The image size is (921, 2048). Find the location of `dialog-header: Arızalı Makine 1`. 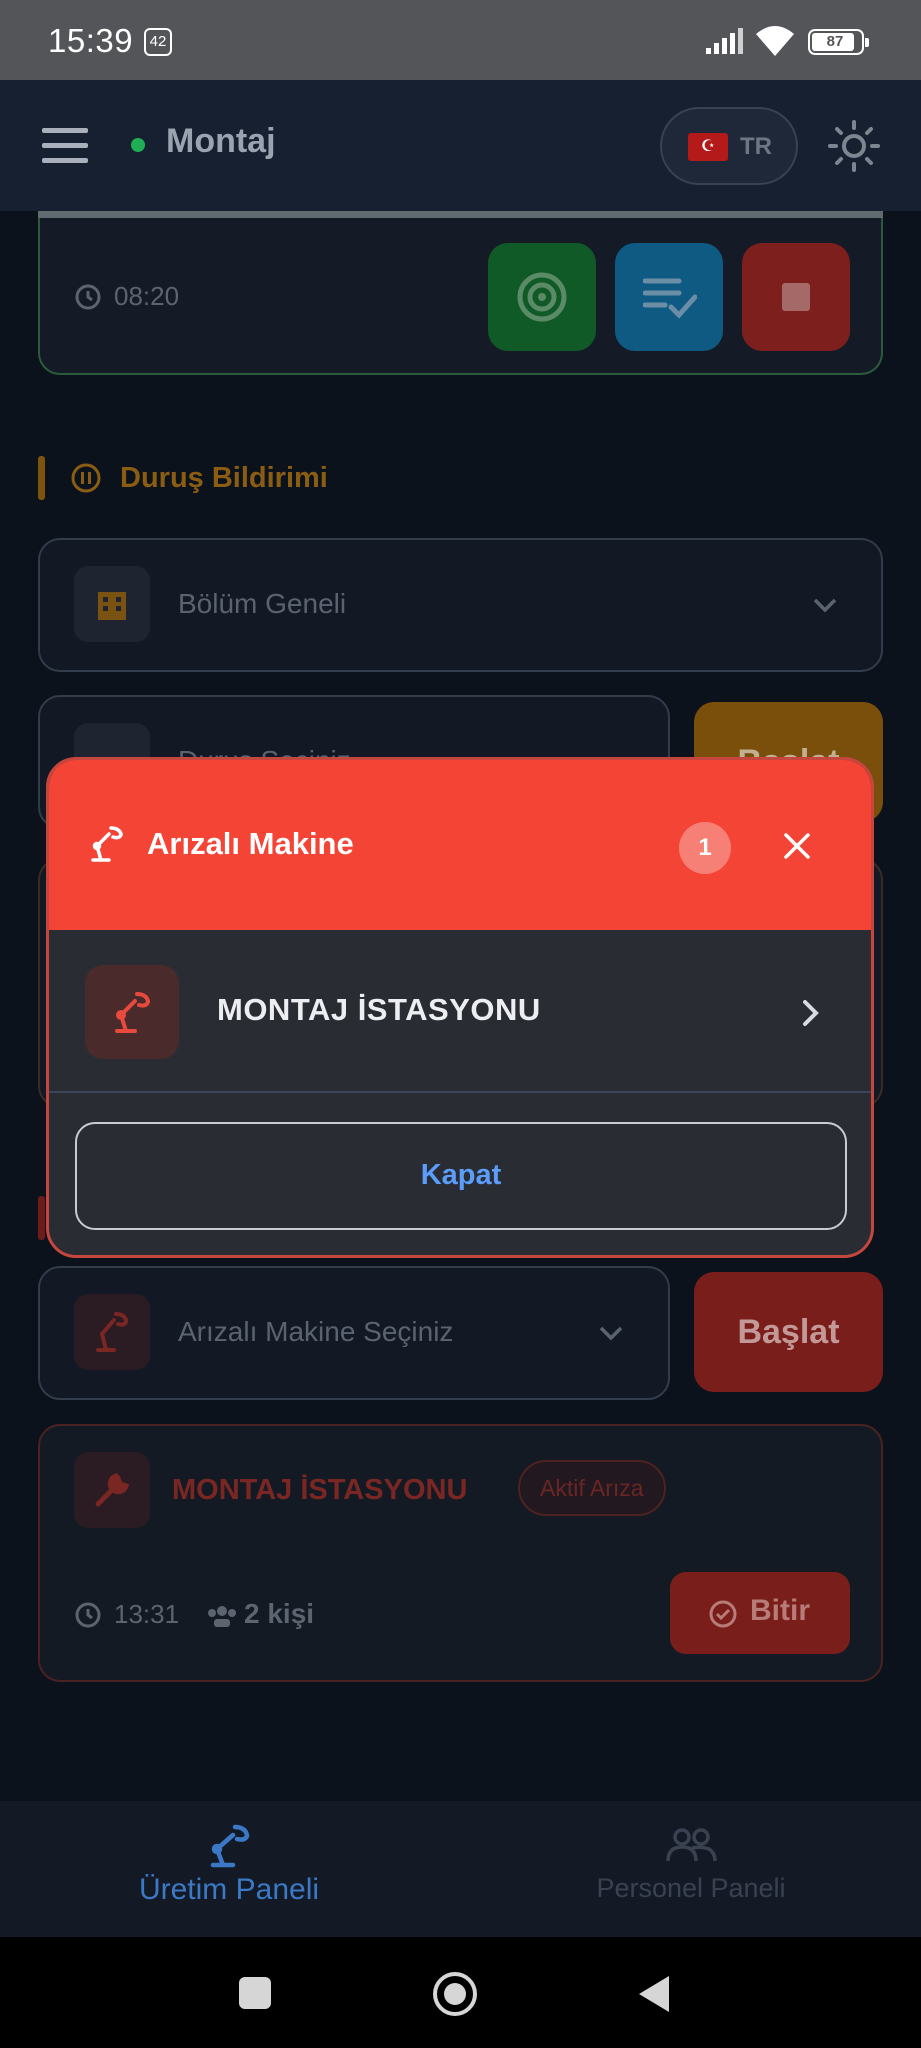

dialog-header: Arızalı Makine 1 is located at coordinates (460, 845).